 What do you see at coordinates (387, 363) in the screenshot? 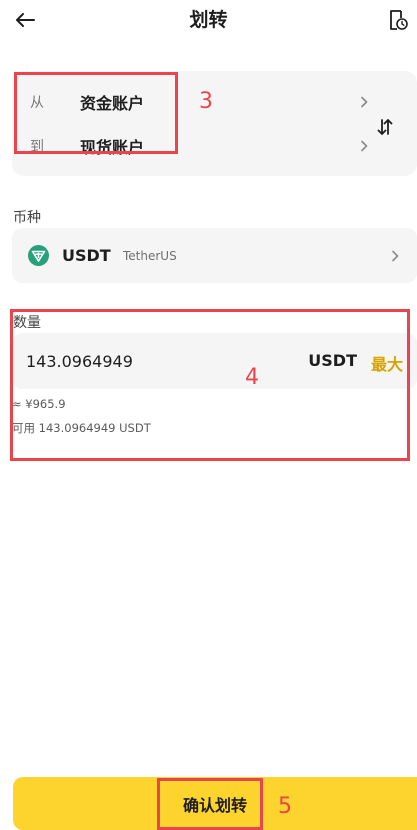
I see `max-button: 最大` at bounding box center [387, 363].